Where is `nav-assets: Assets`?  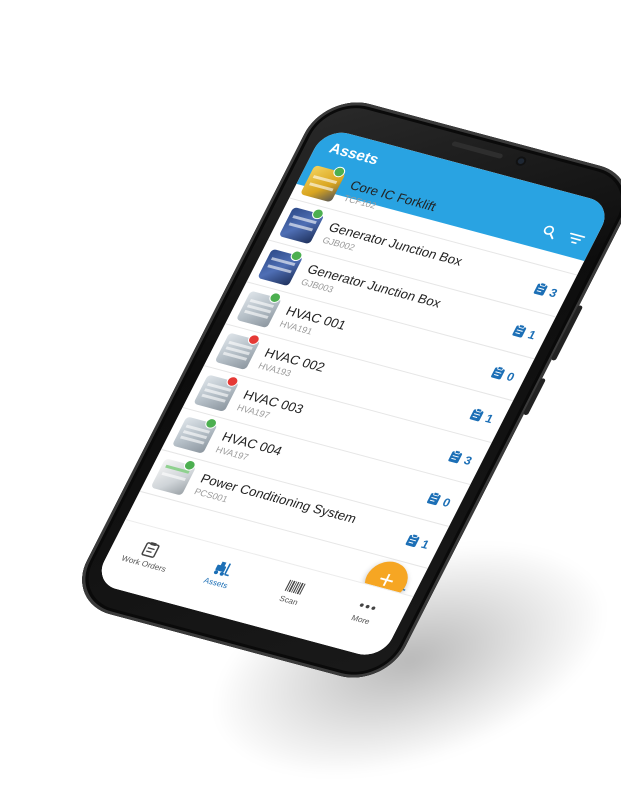
nav-assets: Assets is located at coordinates (220, 574).